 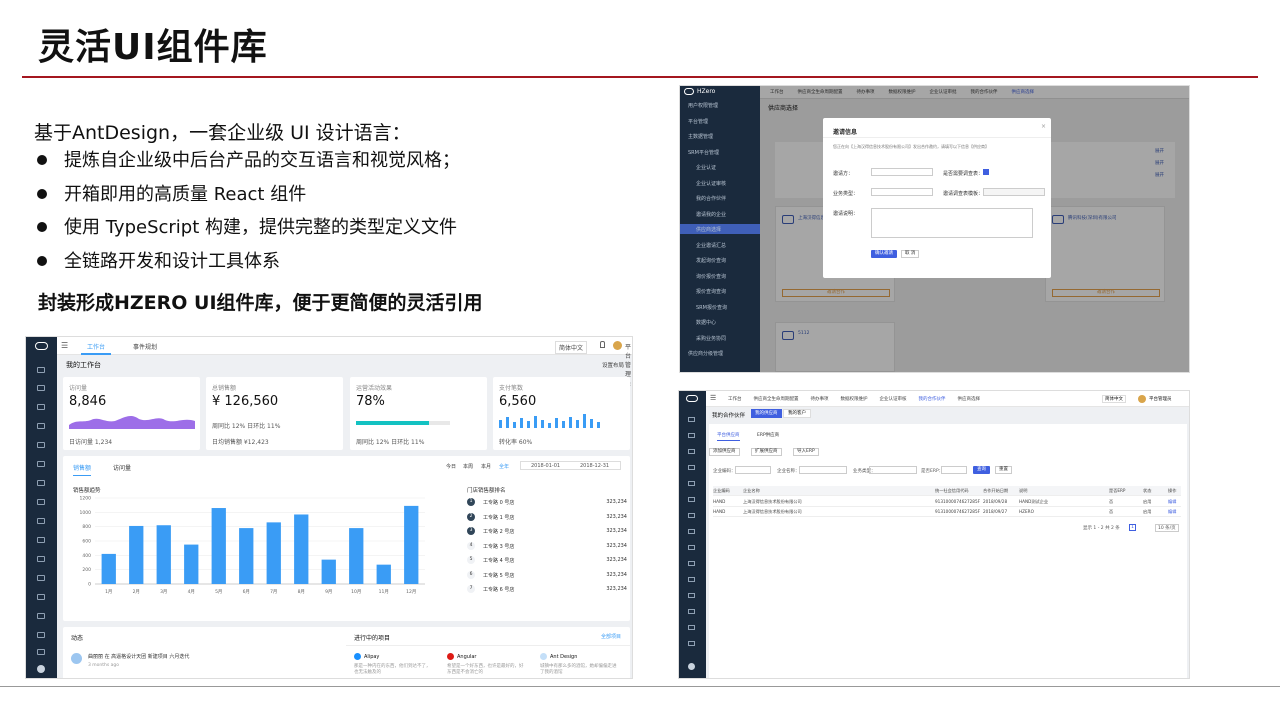 I want to click on sidebar-item: SRM平台管理, so click(x=703, y=152).